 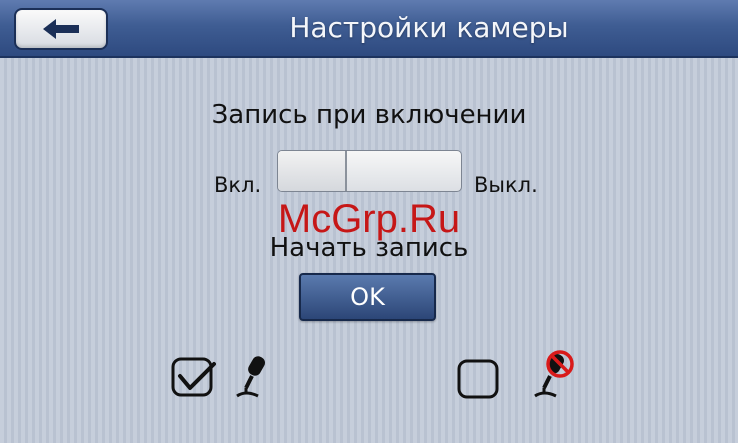 What do you see at coordinates (369, 171) in the screenshot?
I see `record-on-start-toggle` at bounding box center [369, 171].